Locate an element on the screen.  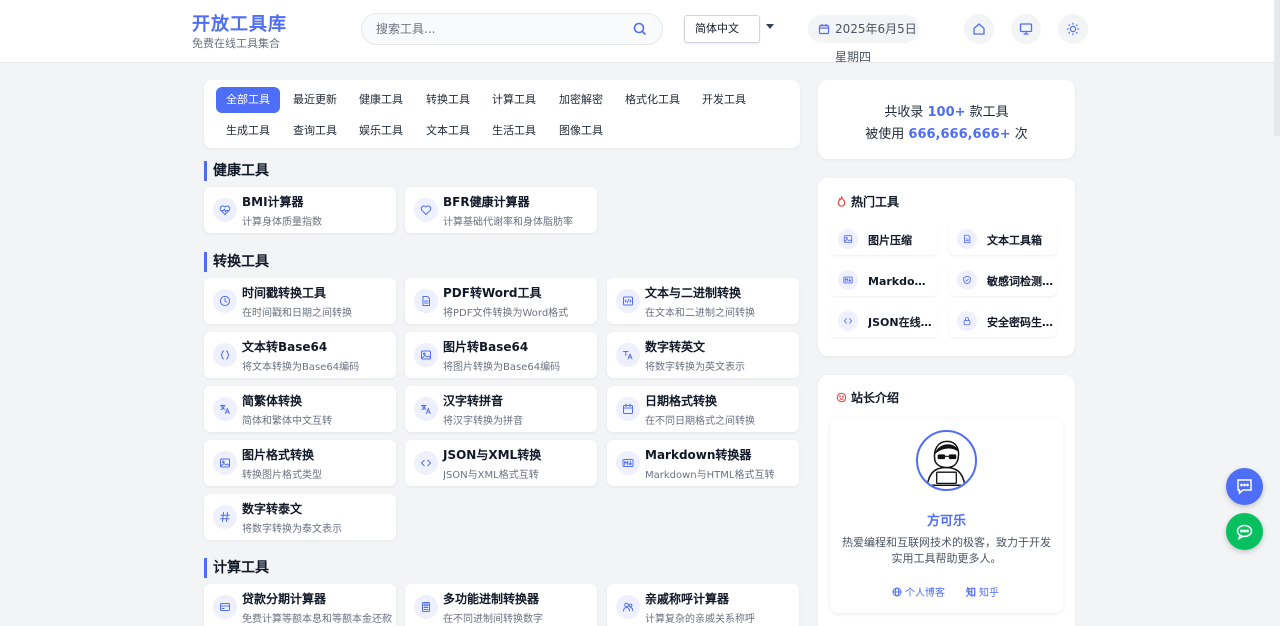
tool-name: 数字转英文 is located at coordinates (675, 347).